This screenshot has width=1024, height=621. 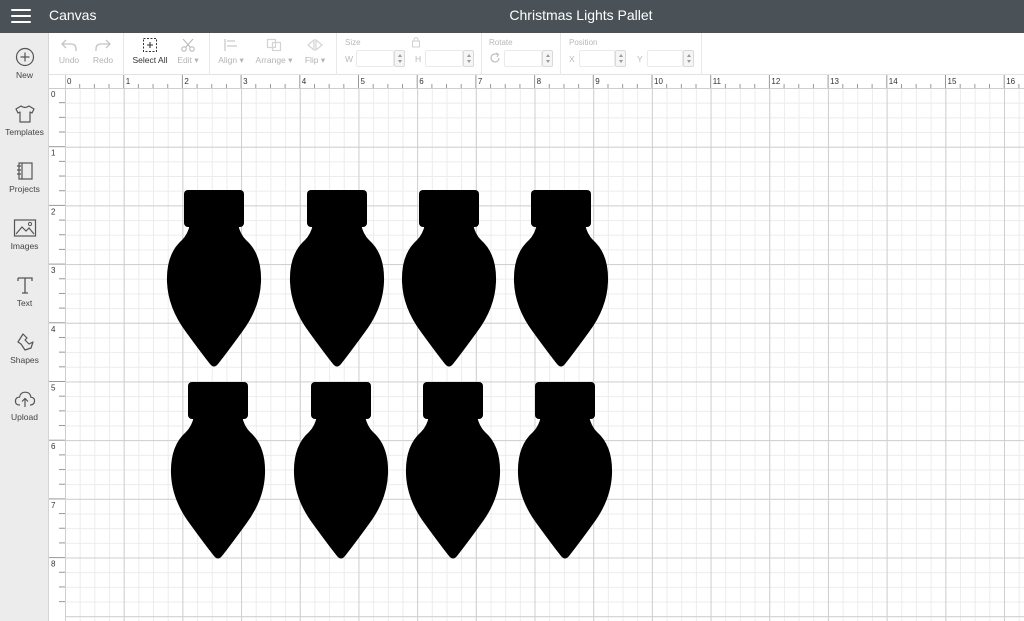 I want to click on height-stepper, so click(x=468, y=58).